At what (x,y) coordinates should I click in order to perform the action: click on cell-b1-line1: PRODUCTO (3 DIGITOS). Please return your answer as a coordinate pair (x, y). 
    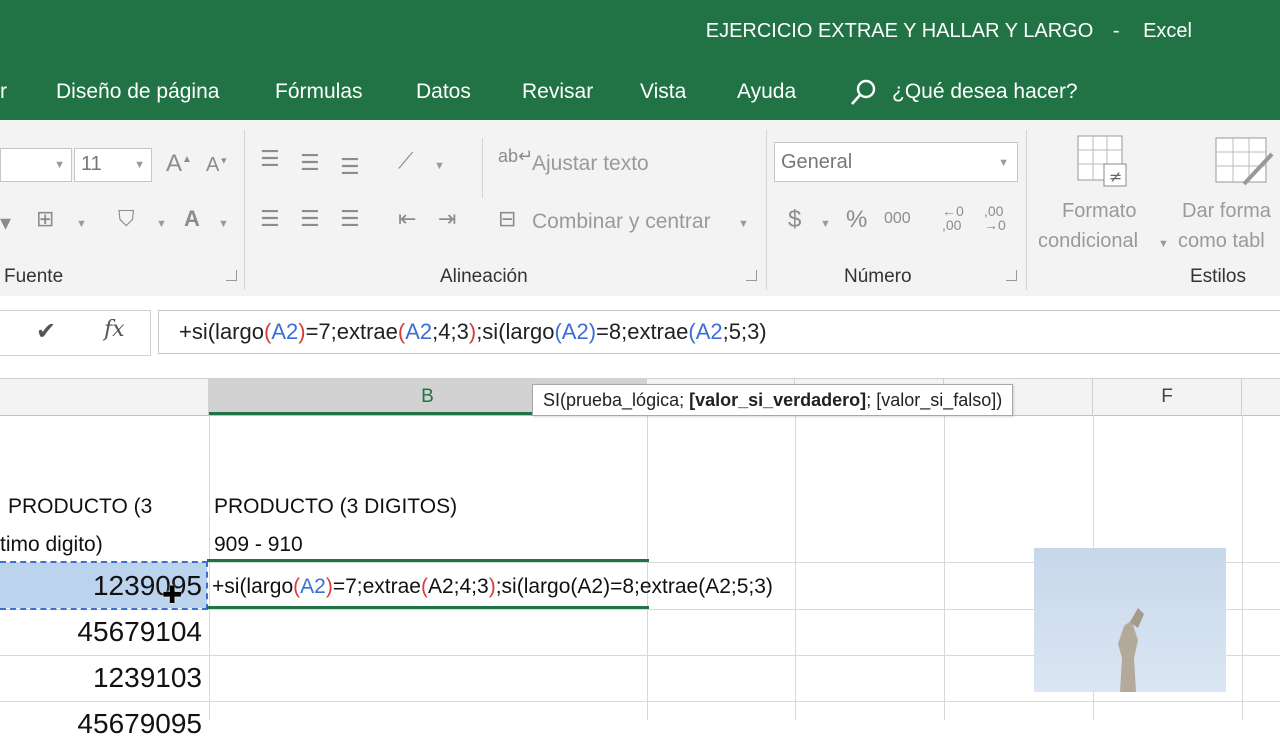
    Looking at the image, I should click on (336, 506).